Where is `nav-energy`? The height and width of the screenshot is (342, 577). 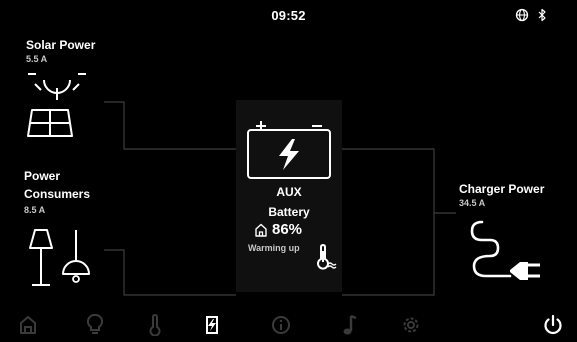
nav-energy is located at coordinates (212, 325).